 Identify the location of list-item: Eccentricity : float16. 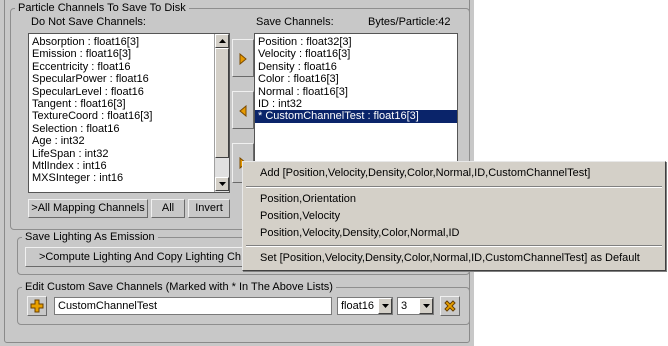
(121, 67).